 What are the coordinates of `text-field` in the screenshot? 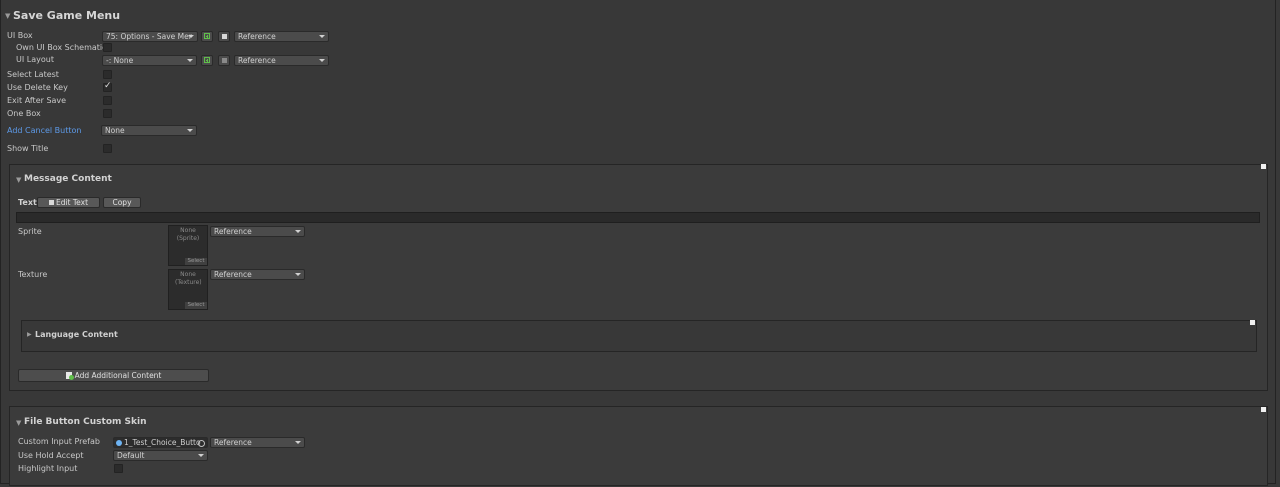 It's located at (638, 217).